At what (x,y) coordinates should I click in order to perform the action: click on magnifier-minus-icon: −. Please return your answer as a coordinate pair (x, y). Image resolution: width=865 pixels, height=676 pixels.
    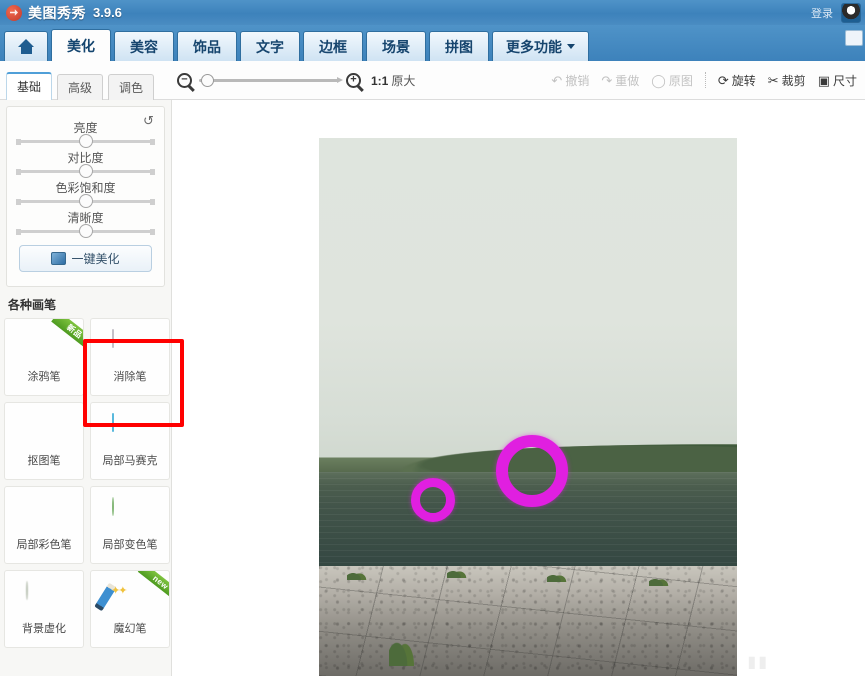
    Looking at the image, I should click on (184, 80).